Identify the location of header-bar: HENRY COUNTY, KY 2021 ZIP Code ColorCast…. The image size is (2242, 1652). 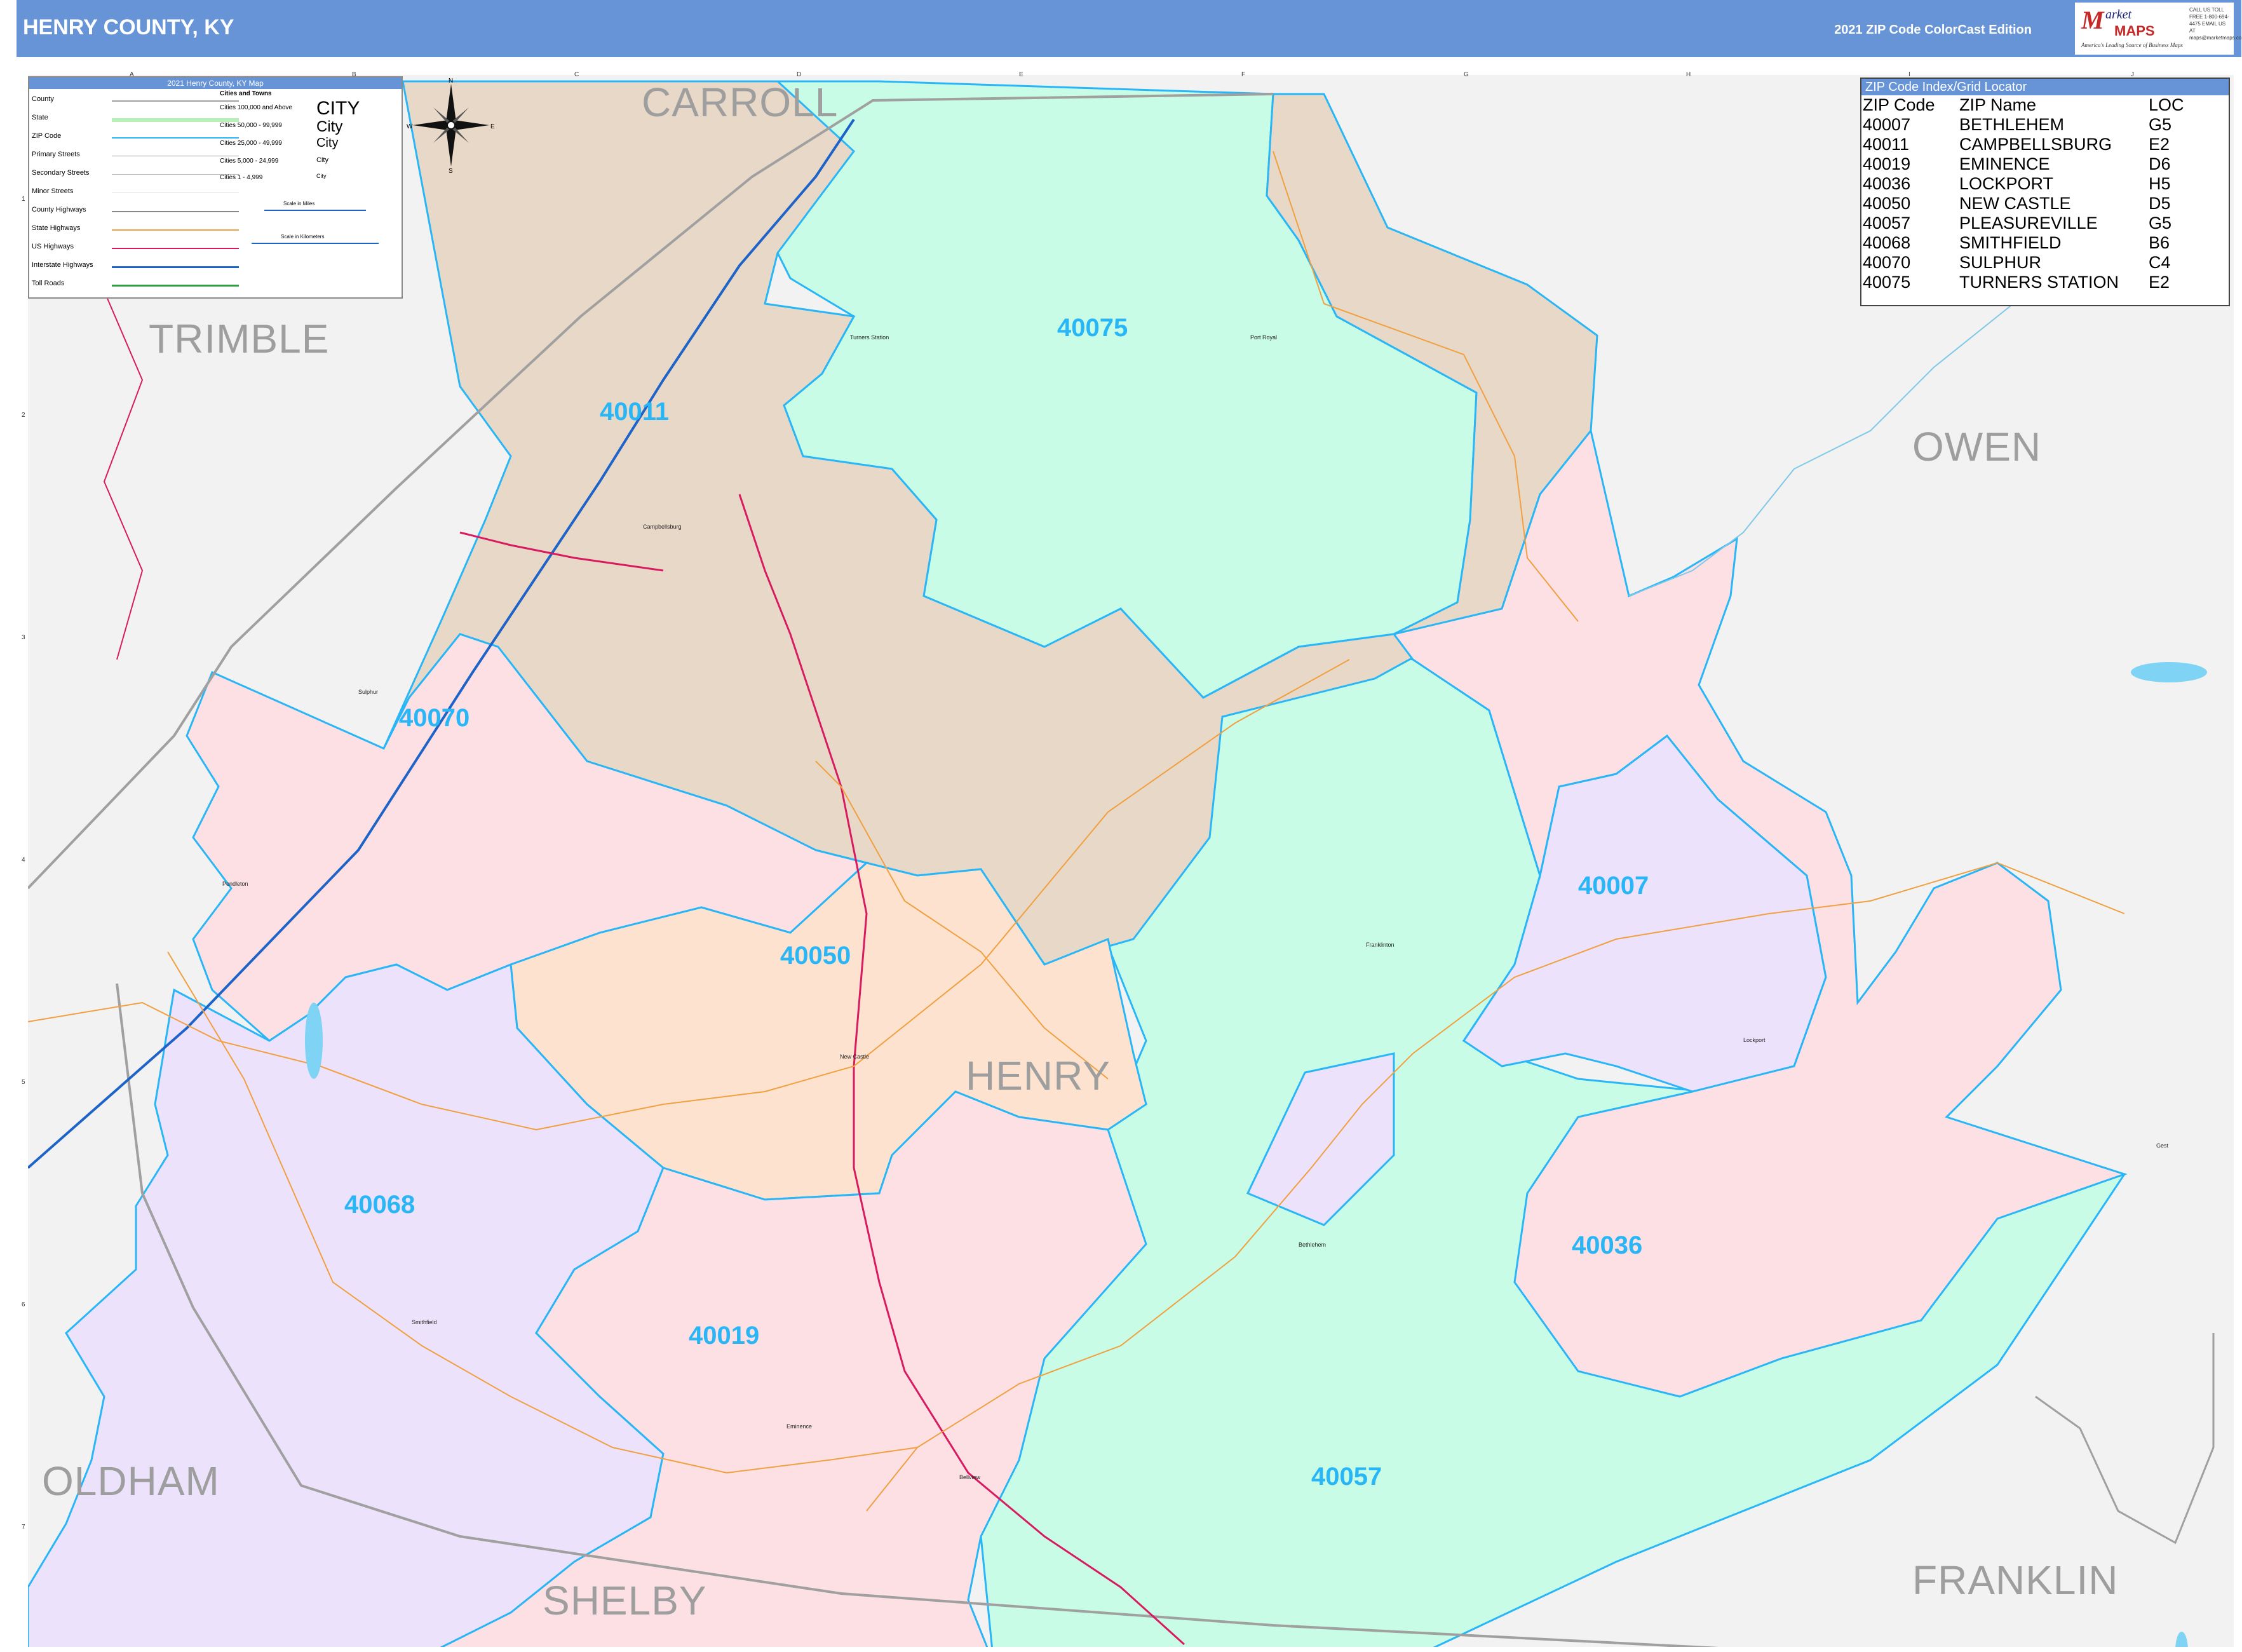
(1129, 29).